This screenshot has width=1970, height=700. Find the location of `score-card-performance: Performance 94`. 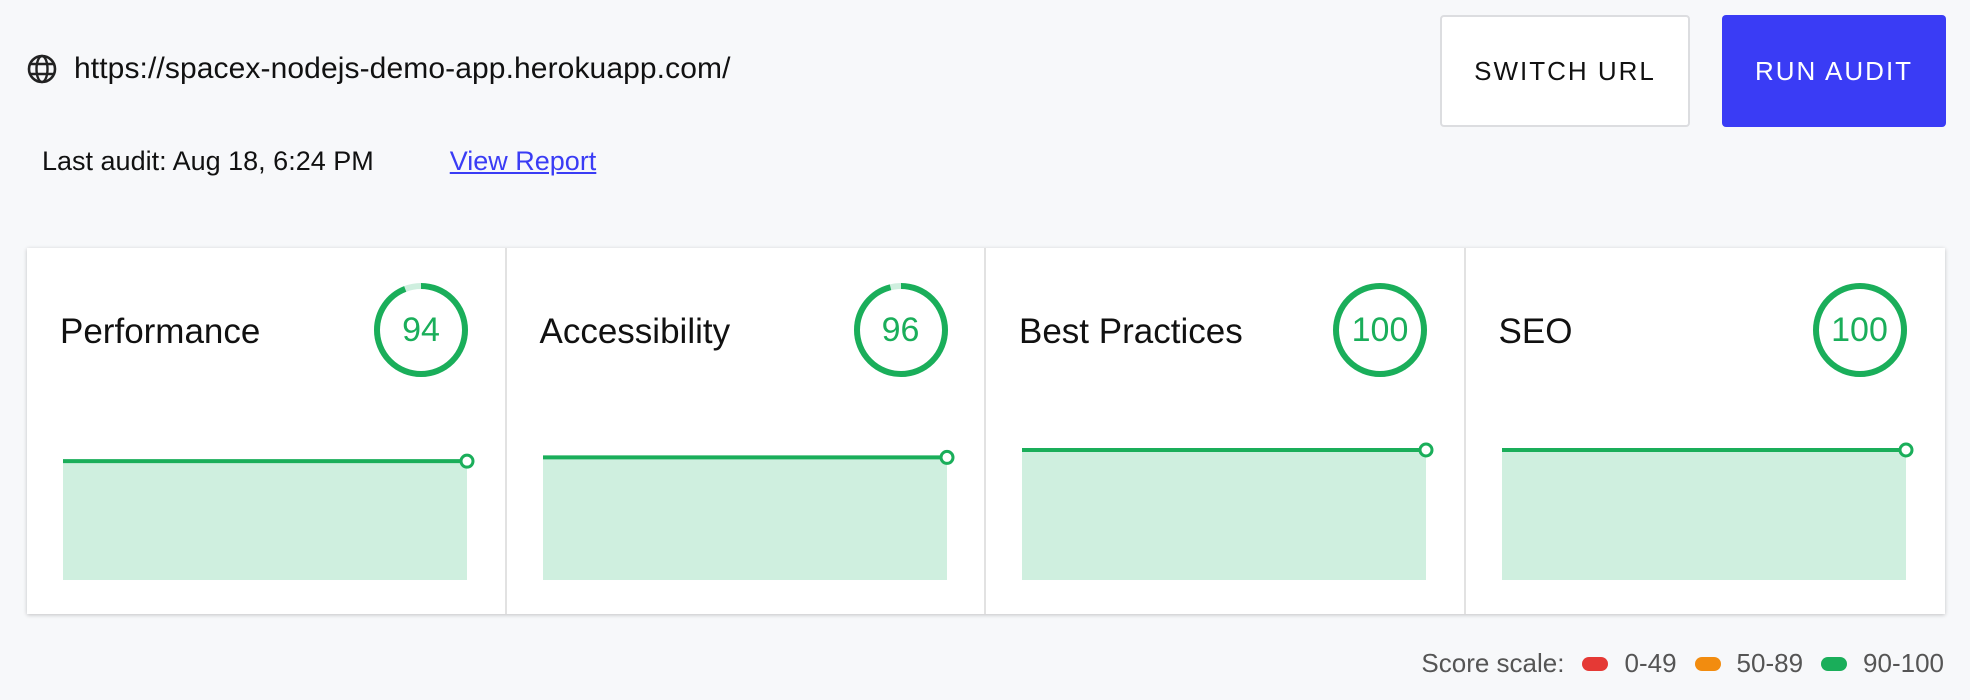

score-card-performance: Performance 94 is located at coordinates (267, 431).